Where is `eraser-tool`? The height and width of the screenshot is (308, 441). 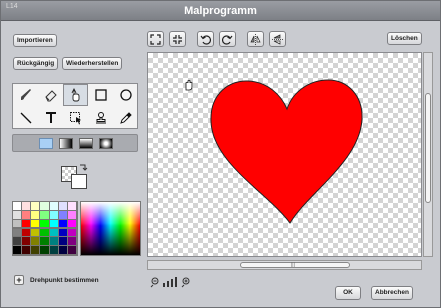 eraser-tool is located at coordinates (50, 95).